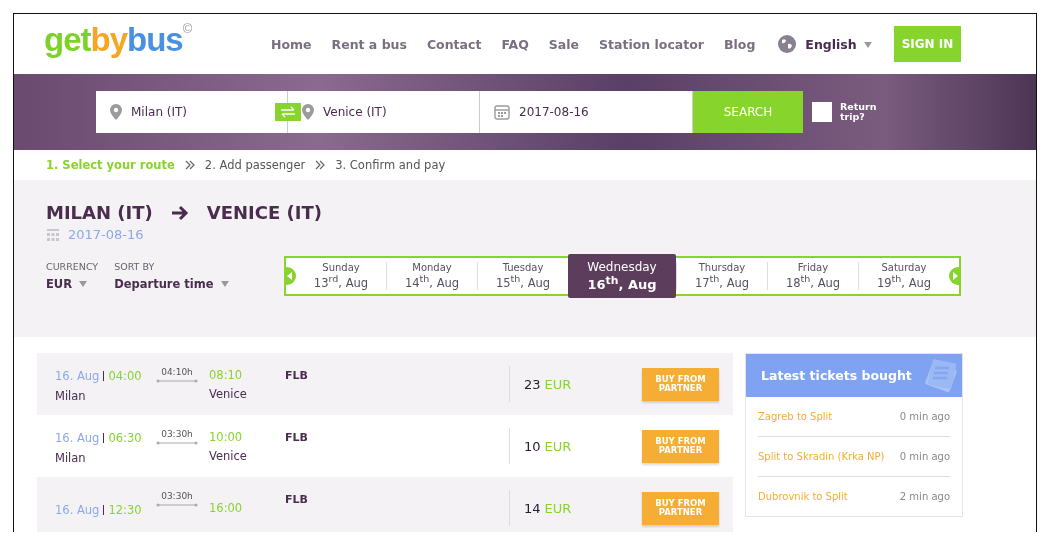 Image resolution: width=1050 pixels, height=533 pixels. What do you see at coordinates (177, 372) in the screenshot?
I see `trip-duration: 04:10h` at bounding box center [177, 372].